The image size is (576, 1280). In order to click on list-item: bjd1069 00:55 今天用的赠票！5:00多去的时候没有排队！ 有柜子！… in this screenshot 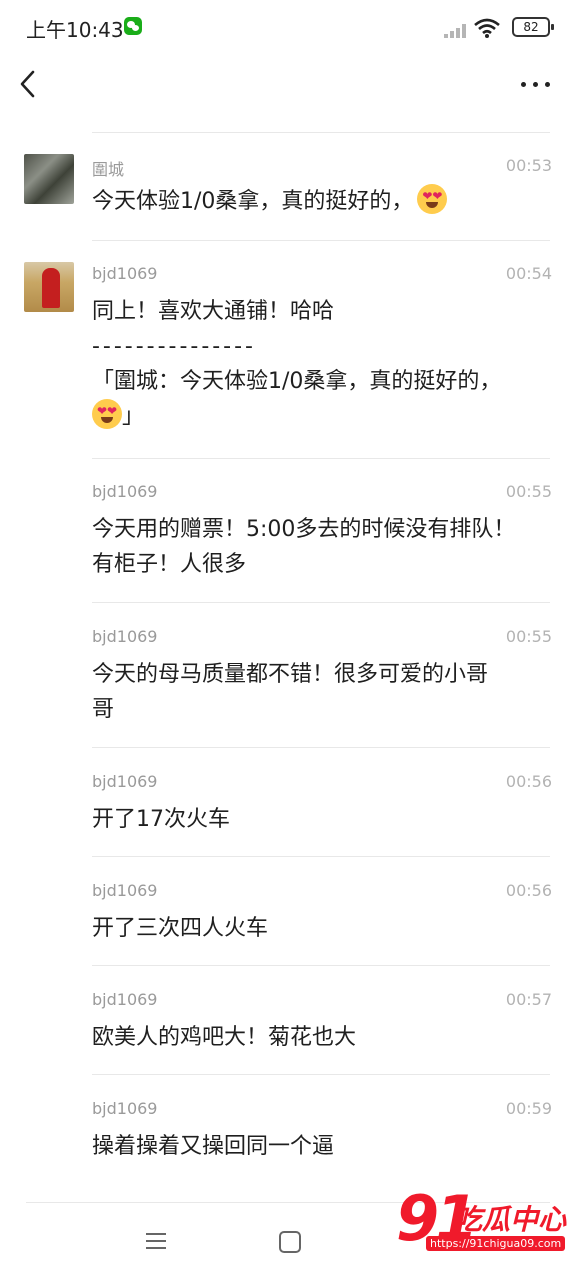, I will do `click(288, 541)`.